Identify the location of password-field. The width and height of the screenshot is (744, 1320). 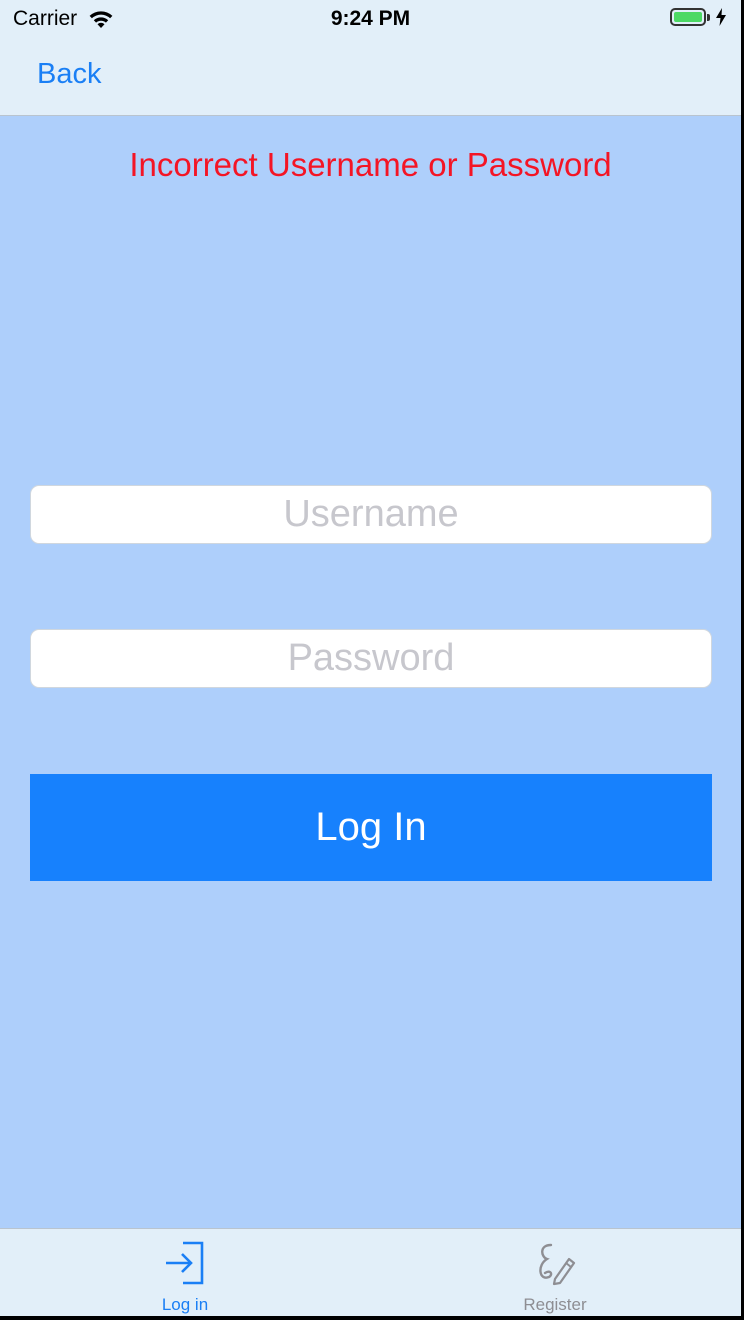
(371, 658).